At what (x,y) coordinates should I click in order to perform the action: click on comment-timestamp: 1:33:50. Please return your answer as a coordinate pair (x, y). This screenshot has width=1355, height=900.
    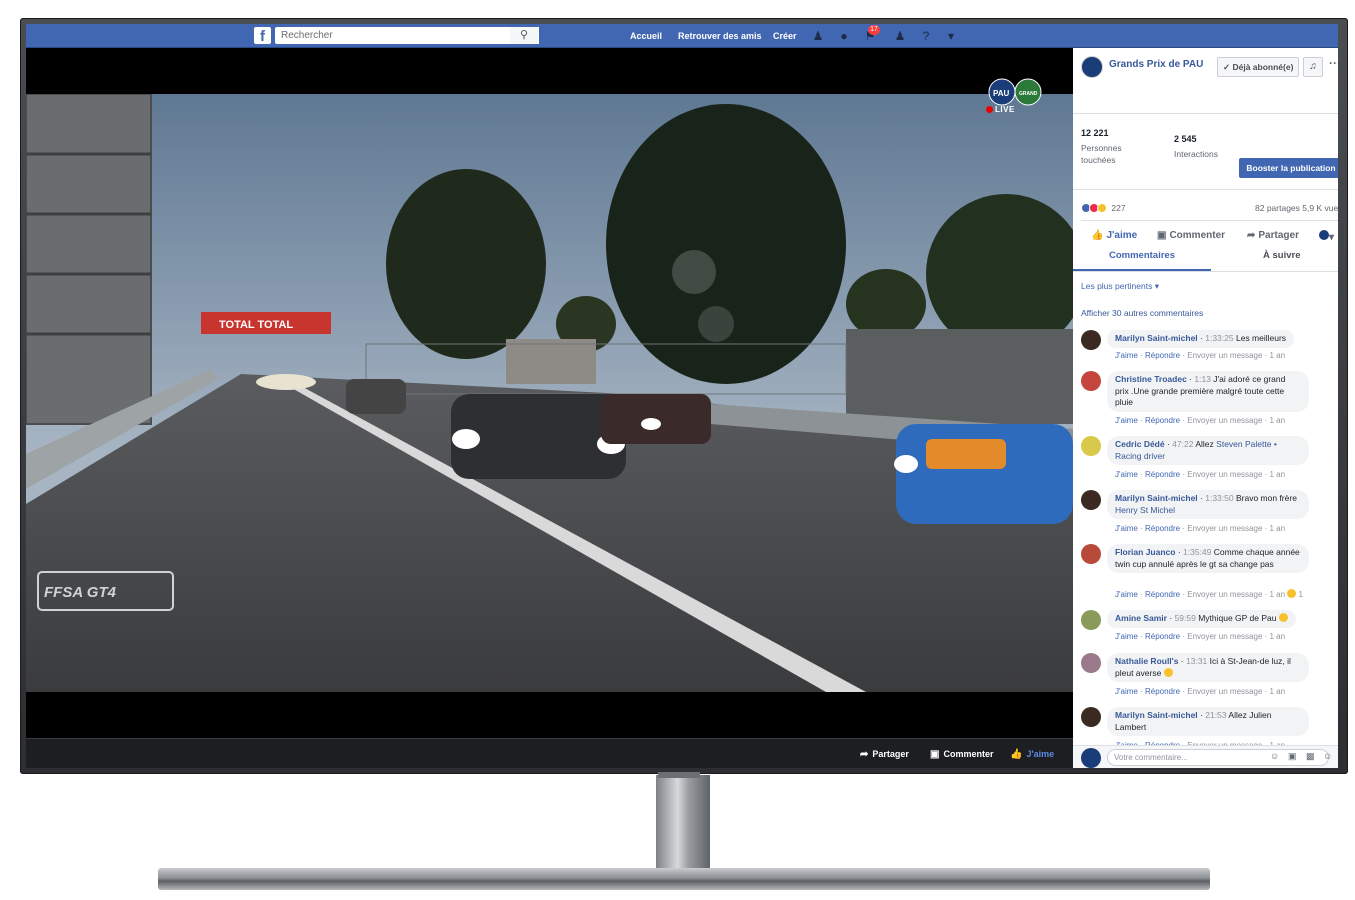
    Looking at the image, I should click on (1219, 498).